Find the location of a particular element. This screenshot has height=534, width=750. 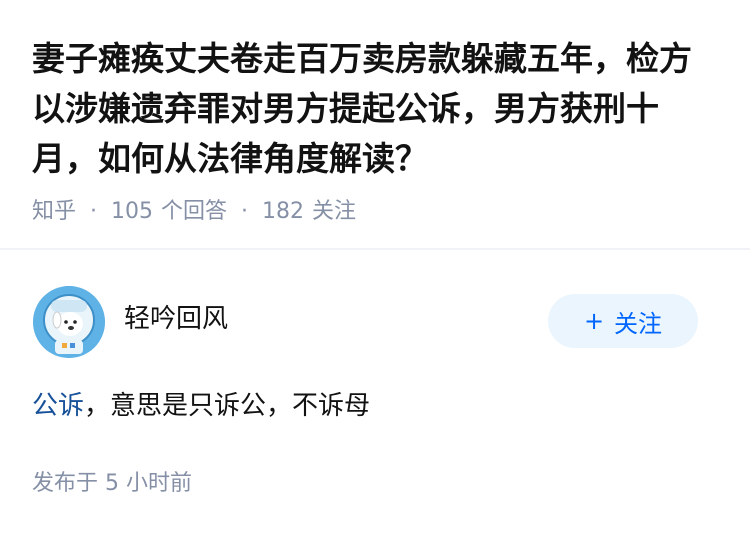

publish-prefix: 发布于 is located at coordinates (65, 483).